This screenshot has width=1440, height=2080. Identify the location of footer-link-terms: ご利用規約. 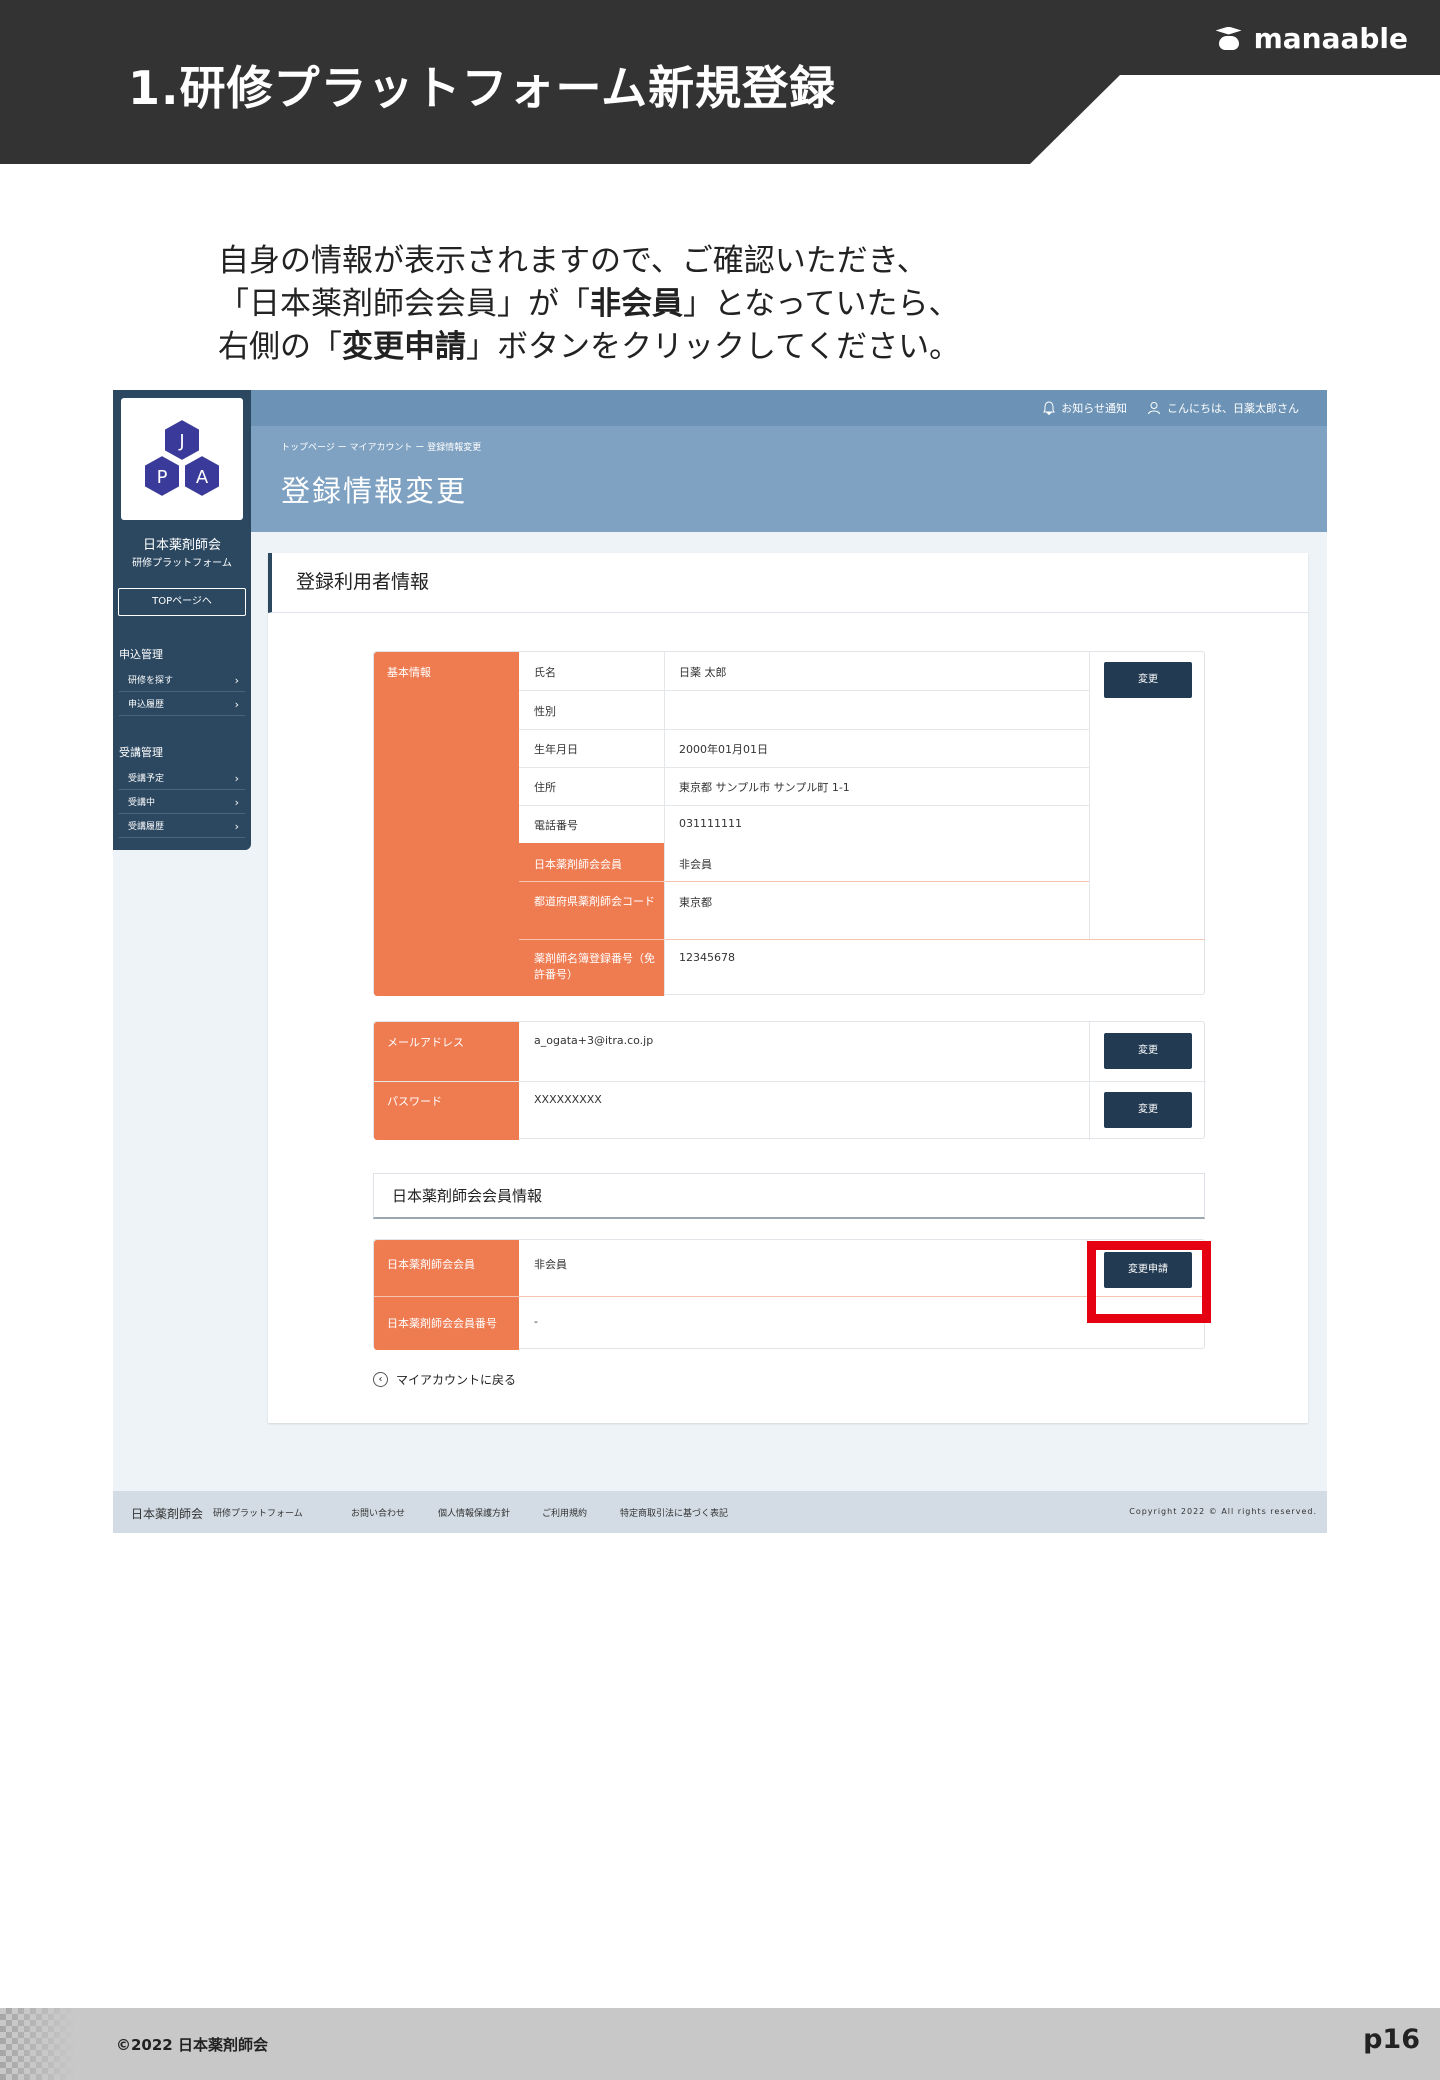
(564, 1512).